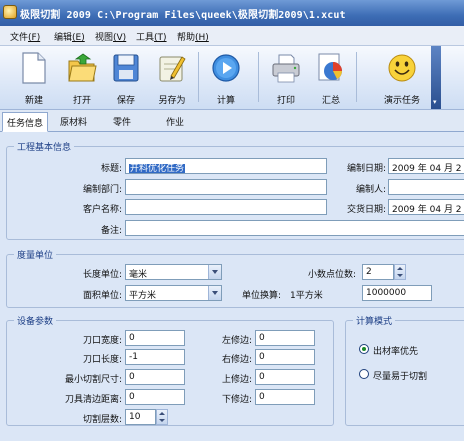 The height and width of the screenshot is (441, 464). What do you see at coordinates (102, 275) in the screenshot?
I see `length-unit-label: 长度单位:` at bounding box center [102, 275].